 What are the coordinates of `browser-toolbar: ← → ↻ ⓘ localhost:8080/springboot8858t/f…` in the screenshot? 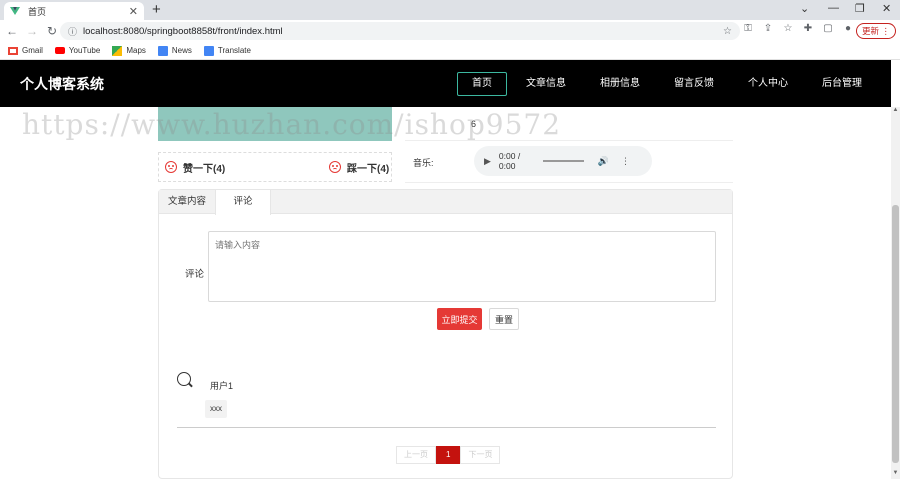 It's located at (450, 31).